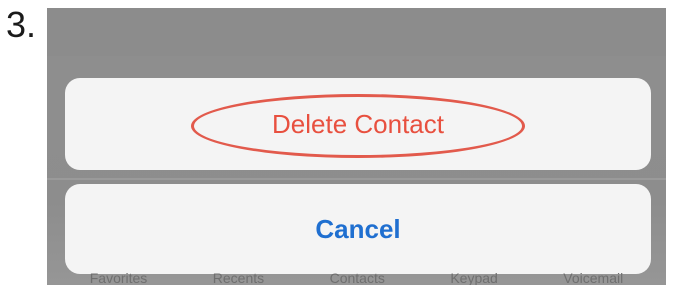  I want to click on tab-favorites: Favorites, so click(119, 278).